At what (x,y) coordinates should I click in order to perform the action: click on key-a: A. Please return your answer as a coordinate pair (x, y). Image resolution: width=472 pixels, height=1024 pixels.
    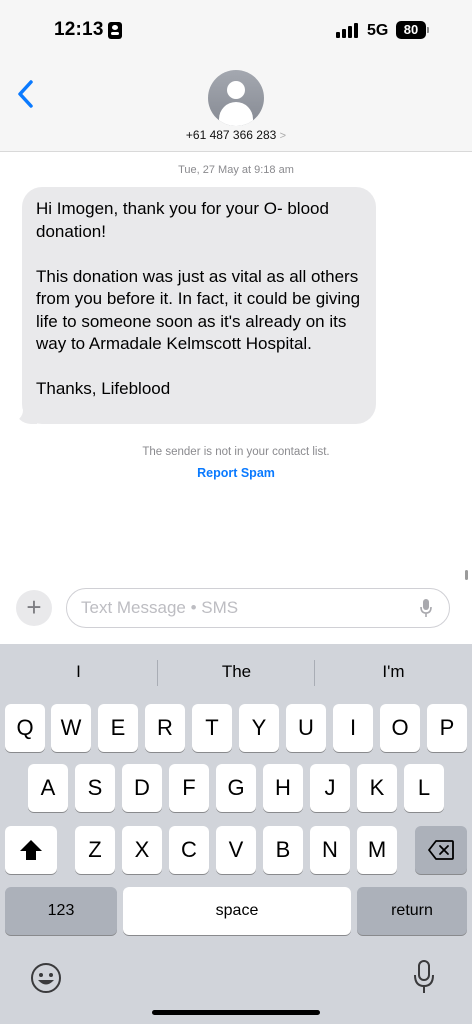
    Looking at the image, I should click on (48, 788).